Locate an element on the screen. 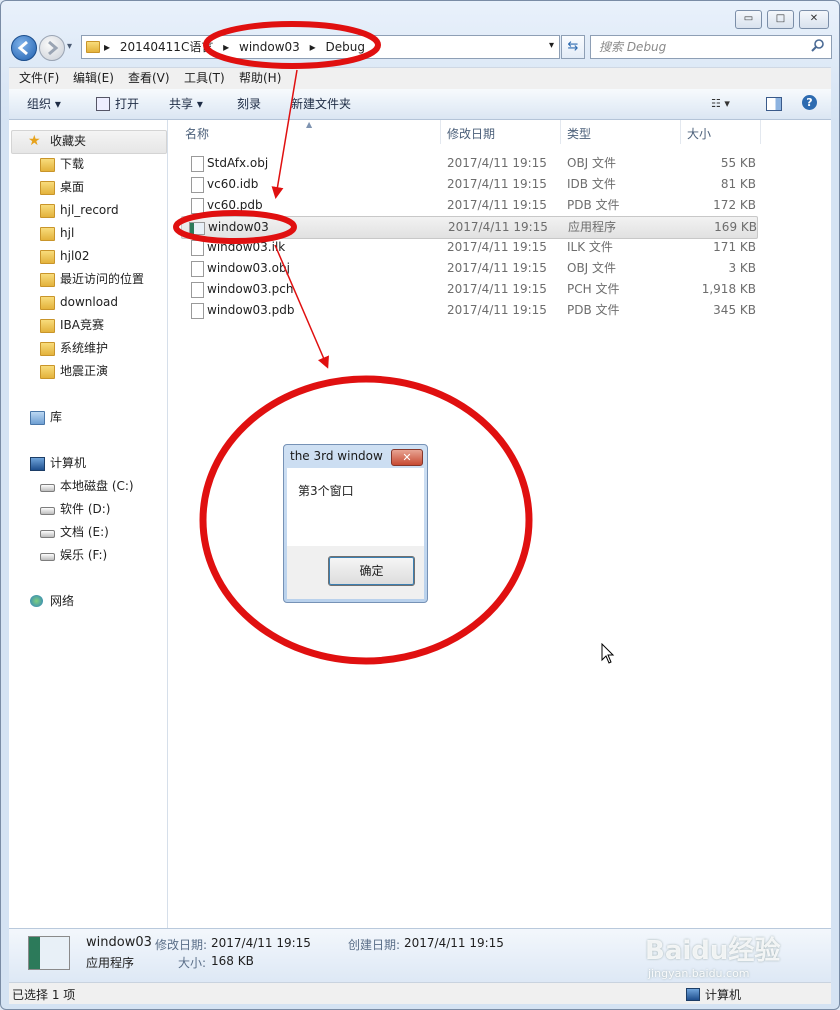  annotation-ellipse-file is located at coordinates (235, 227).